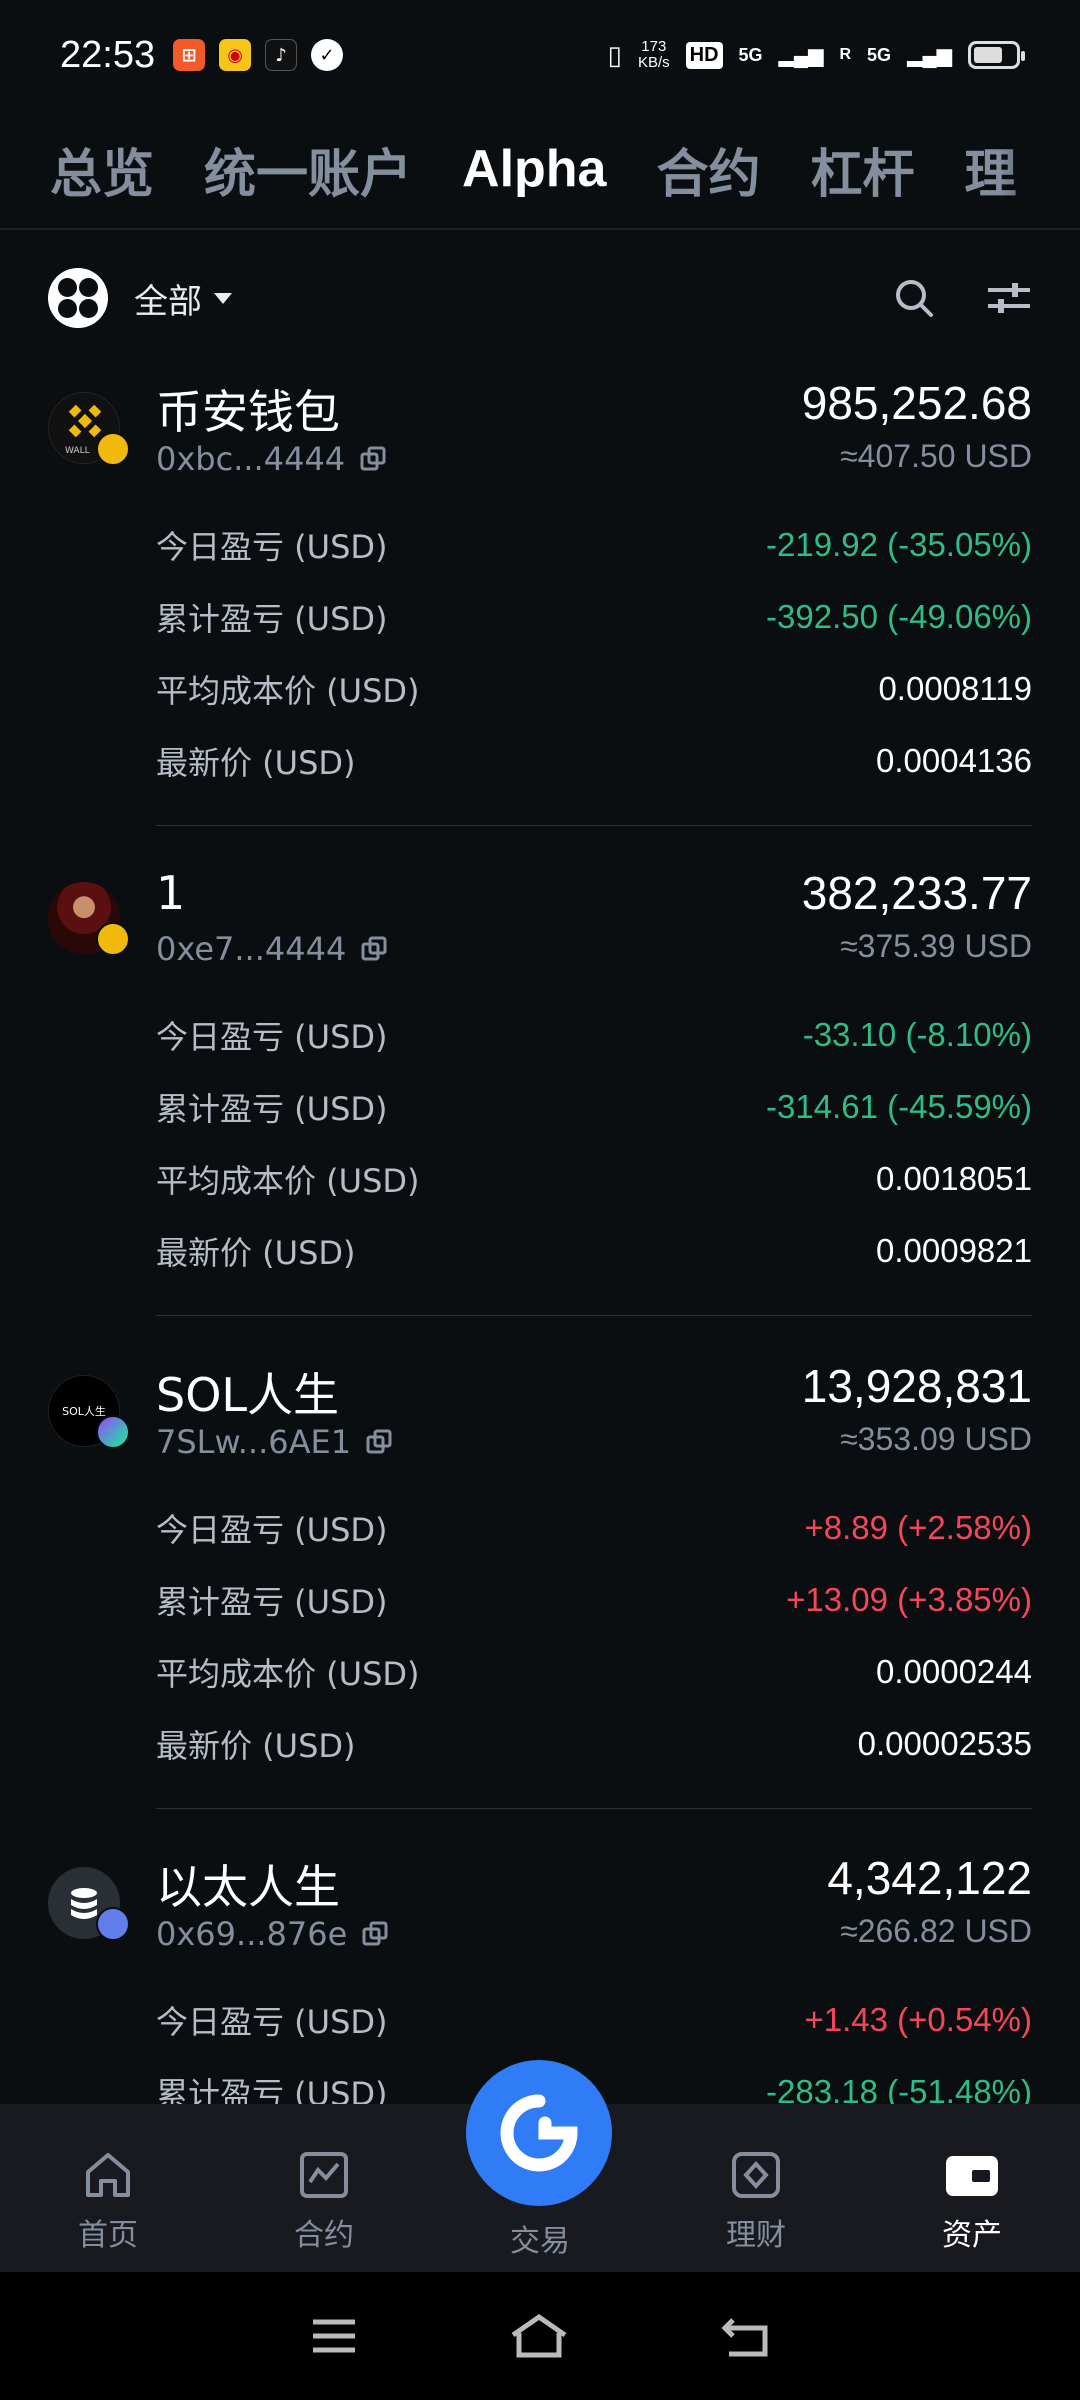 This screenshot has height=2400, width=1080. I want to click on signal-5g-1: 5G, so click(750, 54).